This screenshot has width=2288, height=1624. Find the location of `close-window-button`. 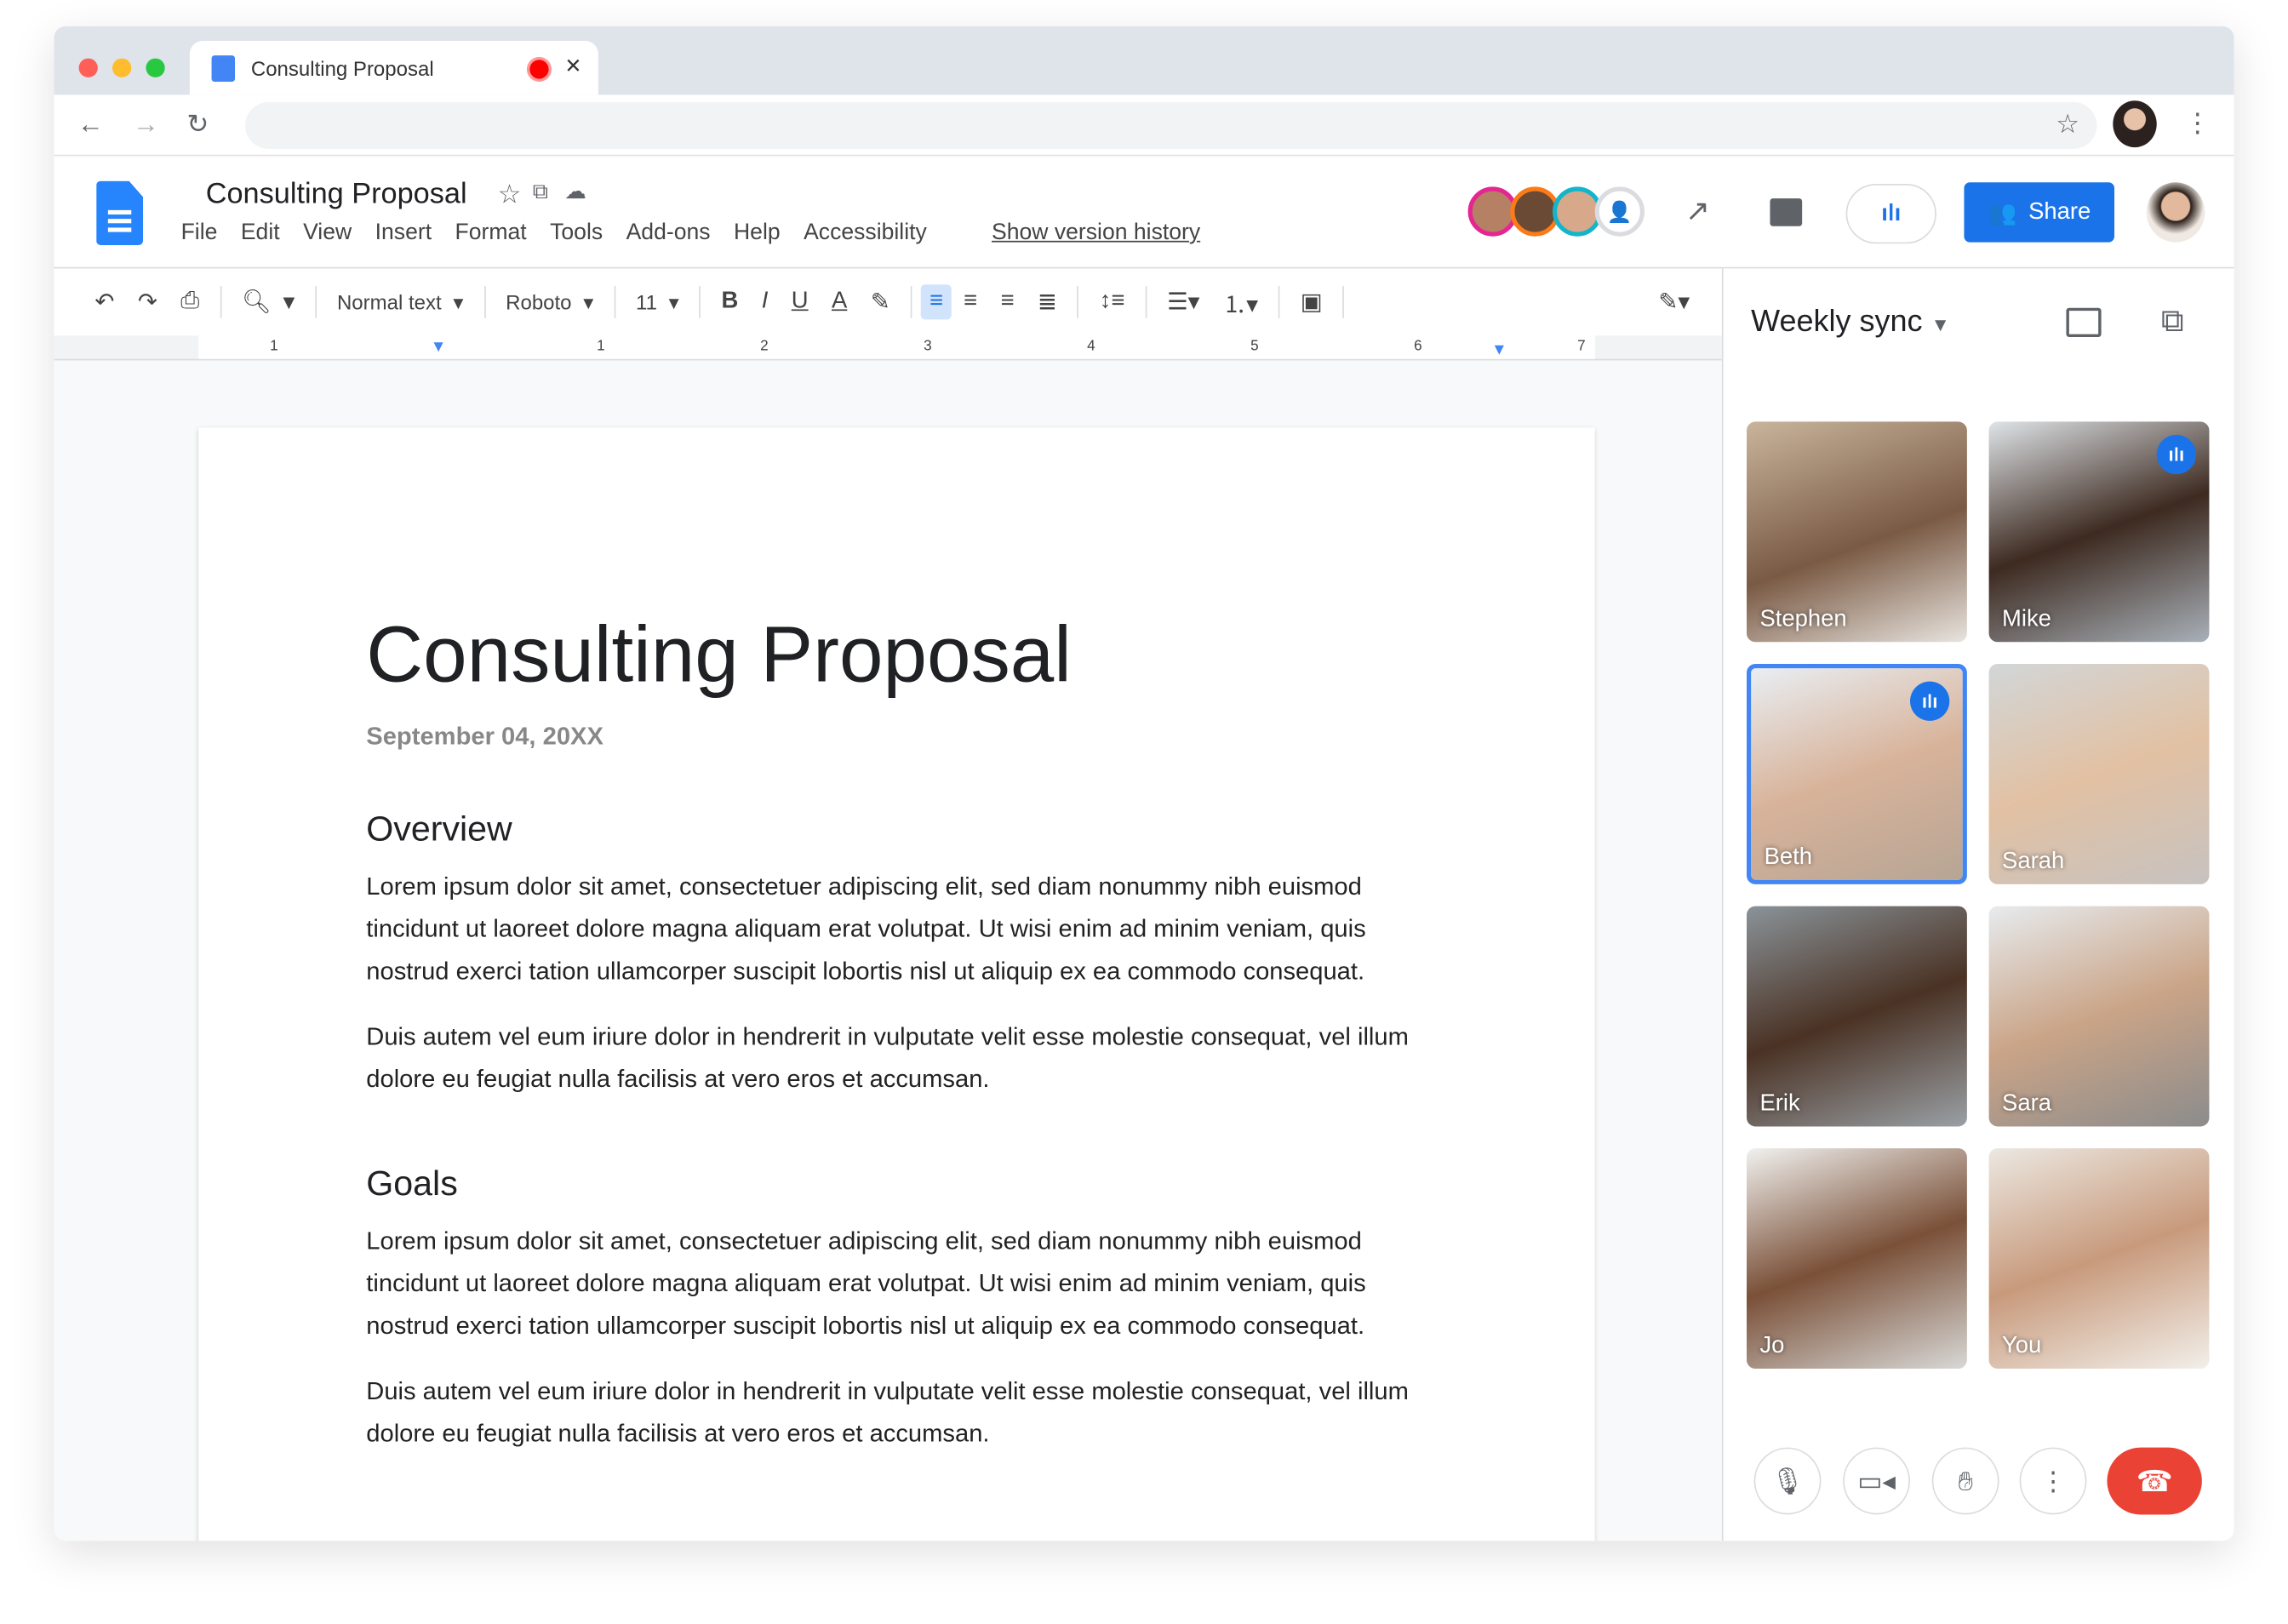

close-window-button is located at coordinates (88, 67).